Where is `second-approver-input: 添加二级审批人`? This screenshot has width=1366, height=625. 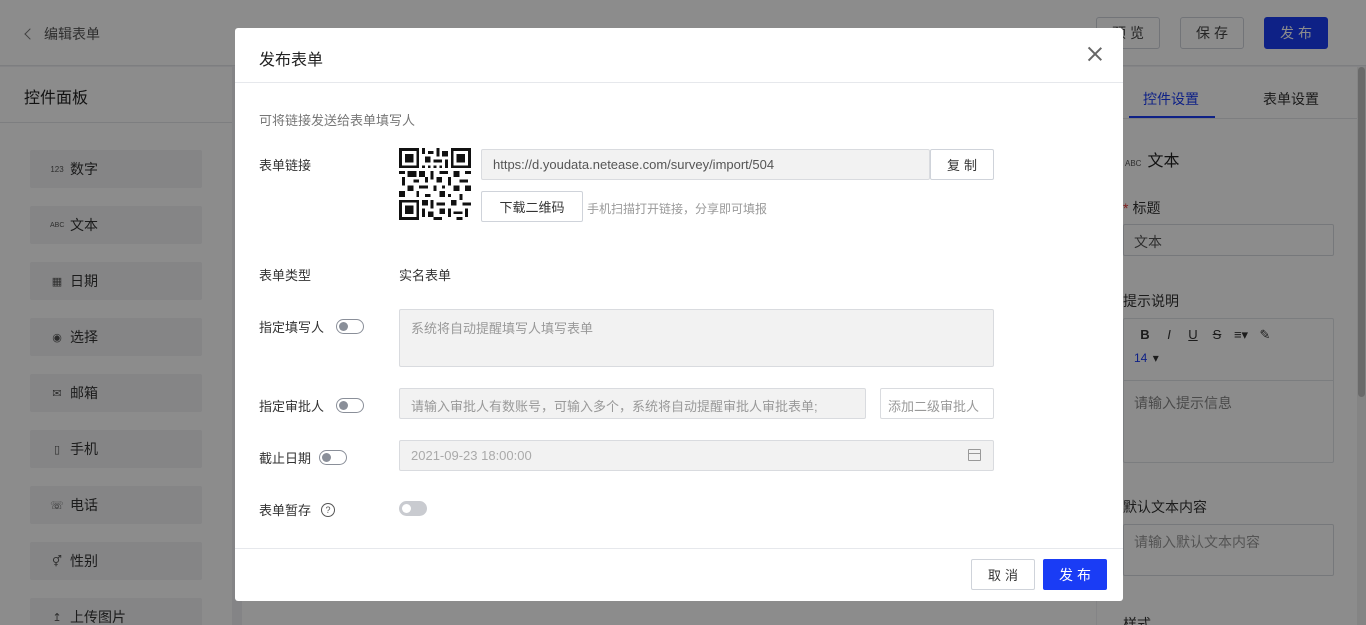 second-approver-input: 添加二级审批人 is located at coordinates (937, 403).